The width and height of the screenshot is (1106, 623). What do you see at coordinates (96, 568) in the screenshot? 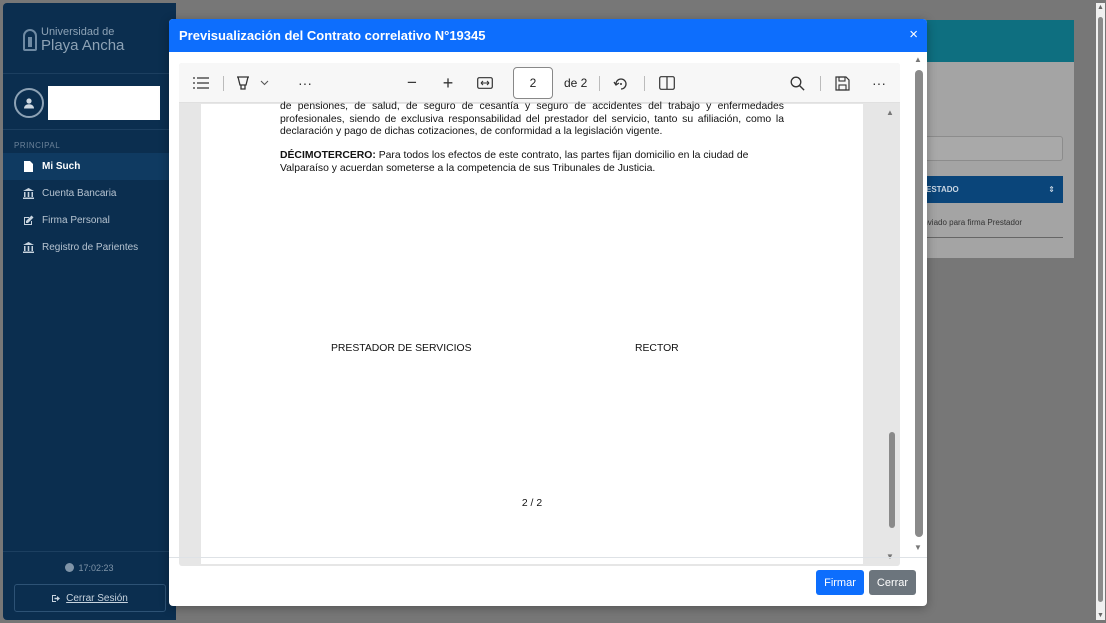
I see `clock-time: 17:02:23` at bounding box center [96, 568].